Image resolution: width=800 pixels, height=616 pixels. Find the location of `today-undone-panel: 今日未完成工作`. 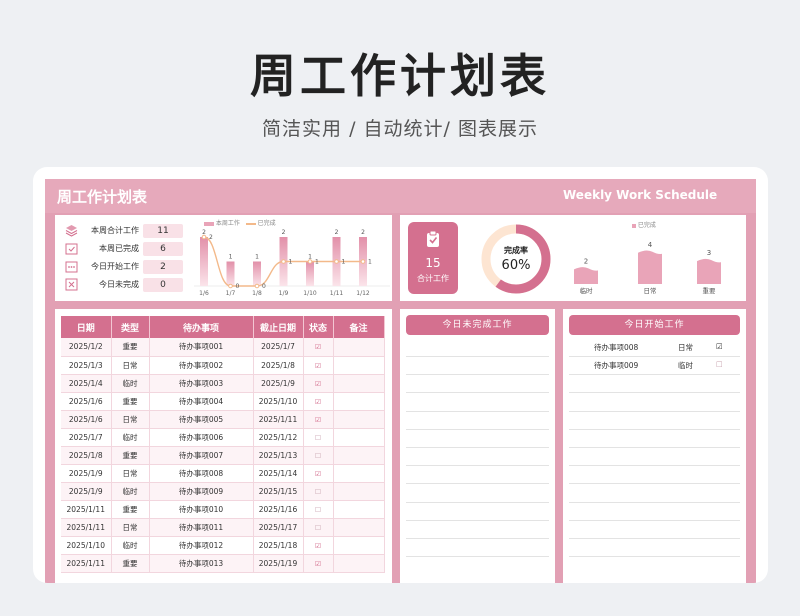

today-undone-panel: 今日未完成工作 is located at coordinates (477, 446).